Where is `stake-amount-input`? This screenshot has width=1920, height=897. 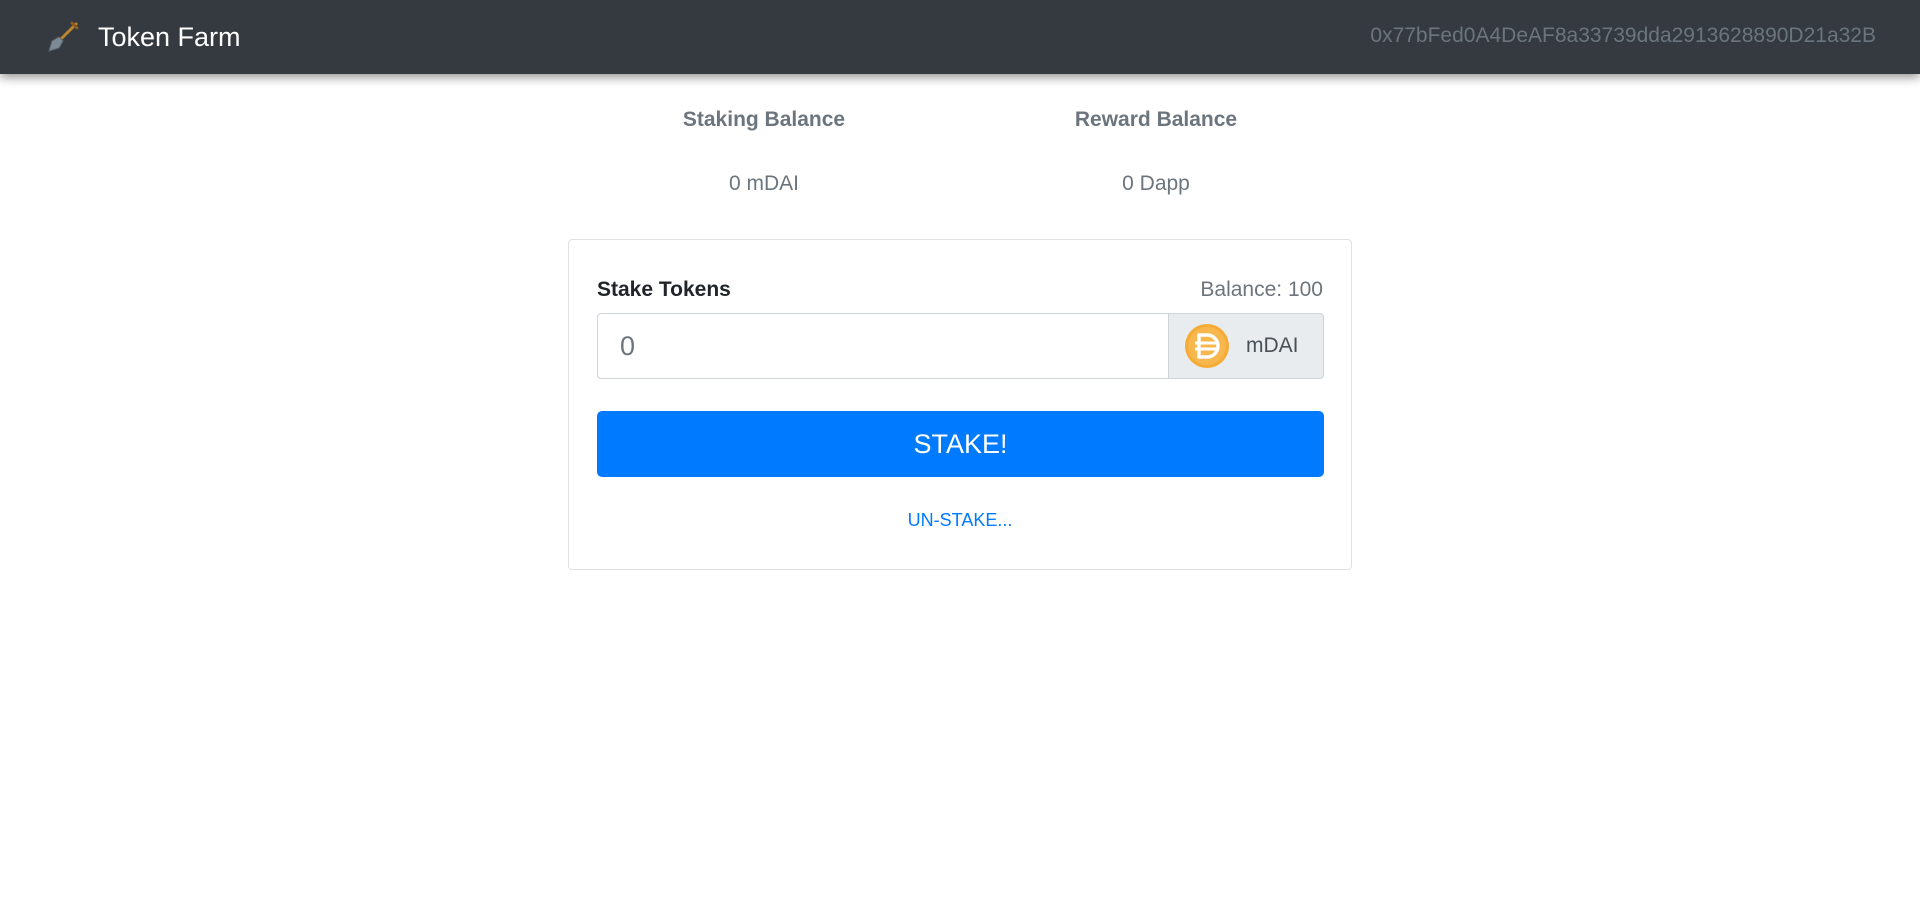 stake-amount-input is located at coordinates (882, 346).